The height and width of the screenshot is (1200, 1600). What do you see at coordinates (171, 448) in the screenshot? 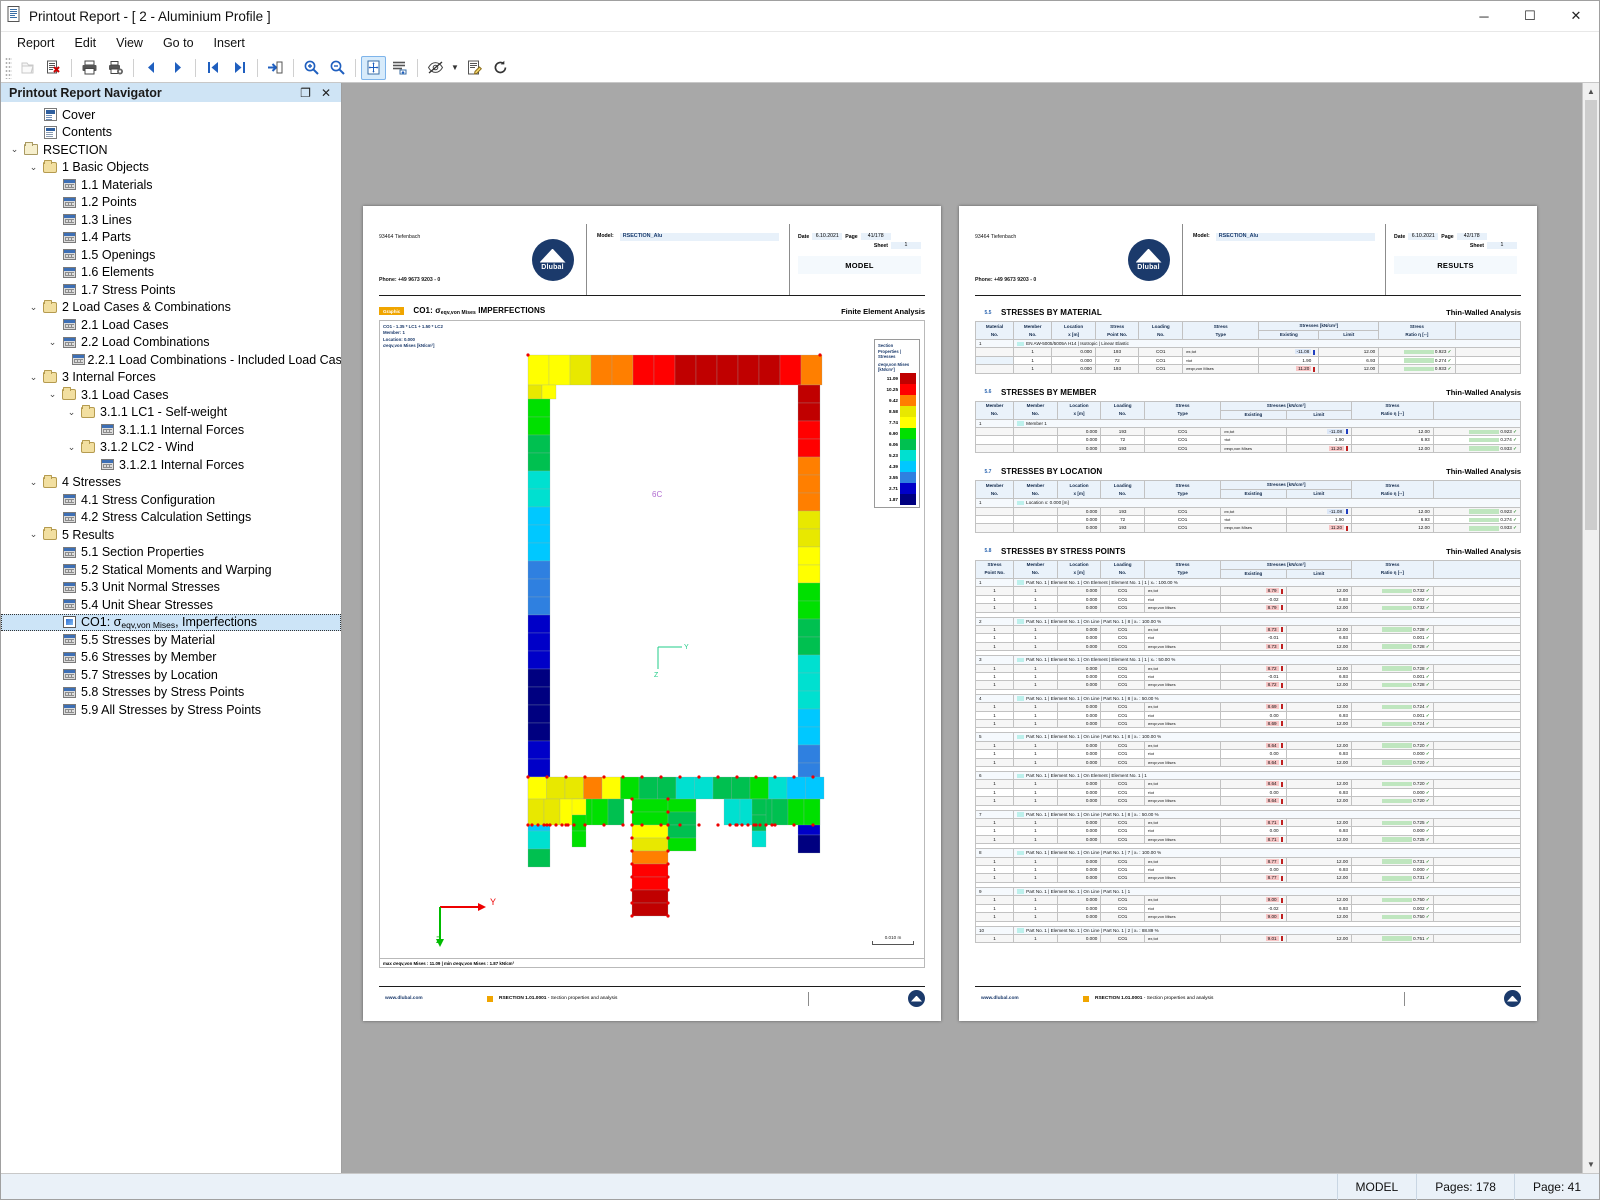
I see `tree-item-3-1-2-lc2-wind: ⌄ 3.1.2 LC2 - Wind` at bounding box center [171, 448].